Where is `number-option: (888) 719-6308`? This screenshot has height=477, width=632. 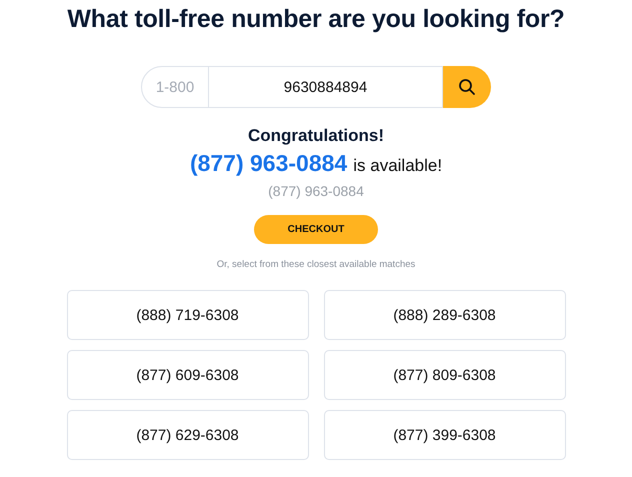
number-option: (888) 719-6308 is located at coordinates (187, 315).